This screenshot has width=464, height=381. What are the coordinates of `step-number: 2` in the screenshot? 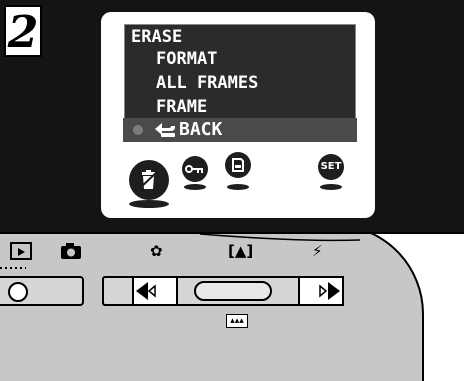 It's located at (23, 32).